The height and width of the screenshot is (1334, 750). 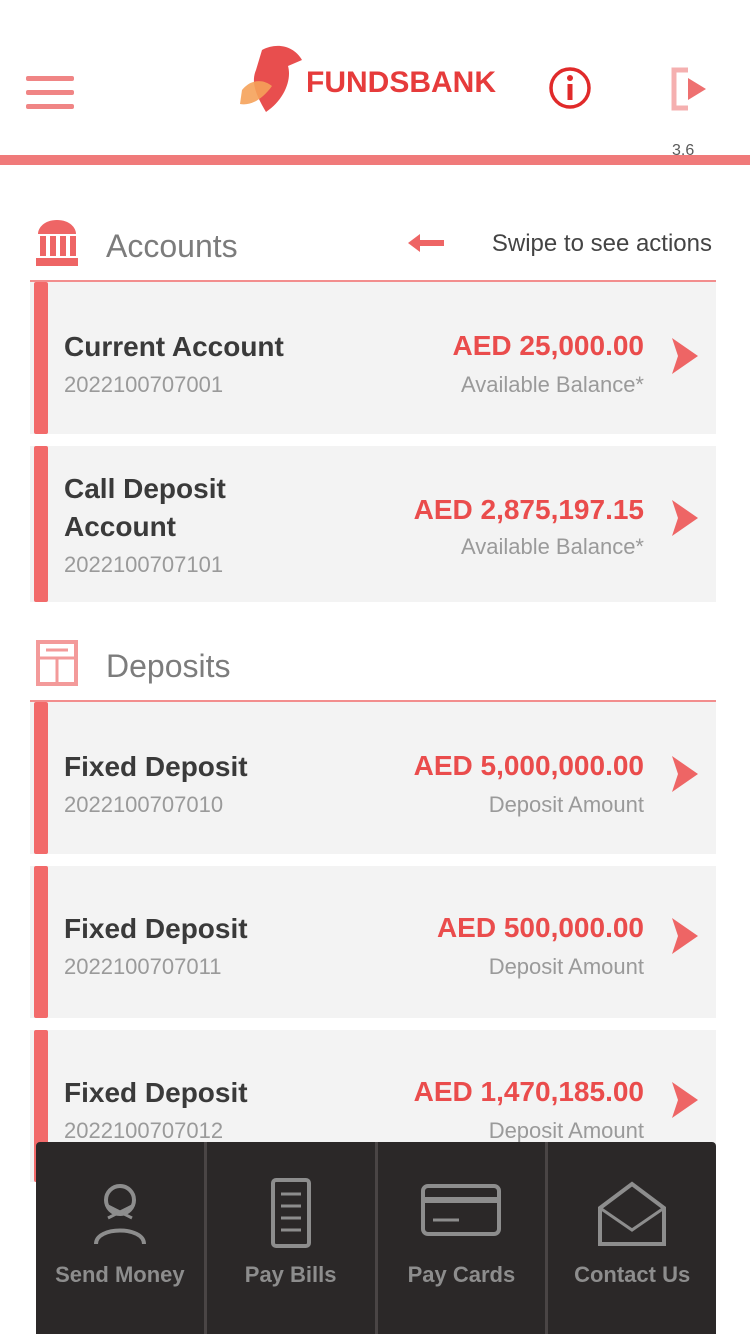 I want to click on app-header: FUNDSBANK 3.6, so click(x=375, y=82).